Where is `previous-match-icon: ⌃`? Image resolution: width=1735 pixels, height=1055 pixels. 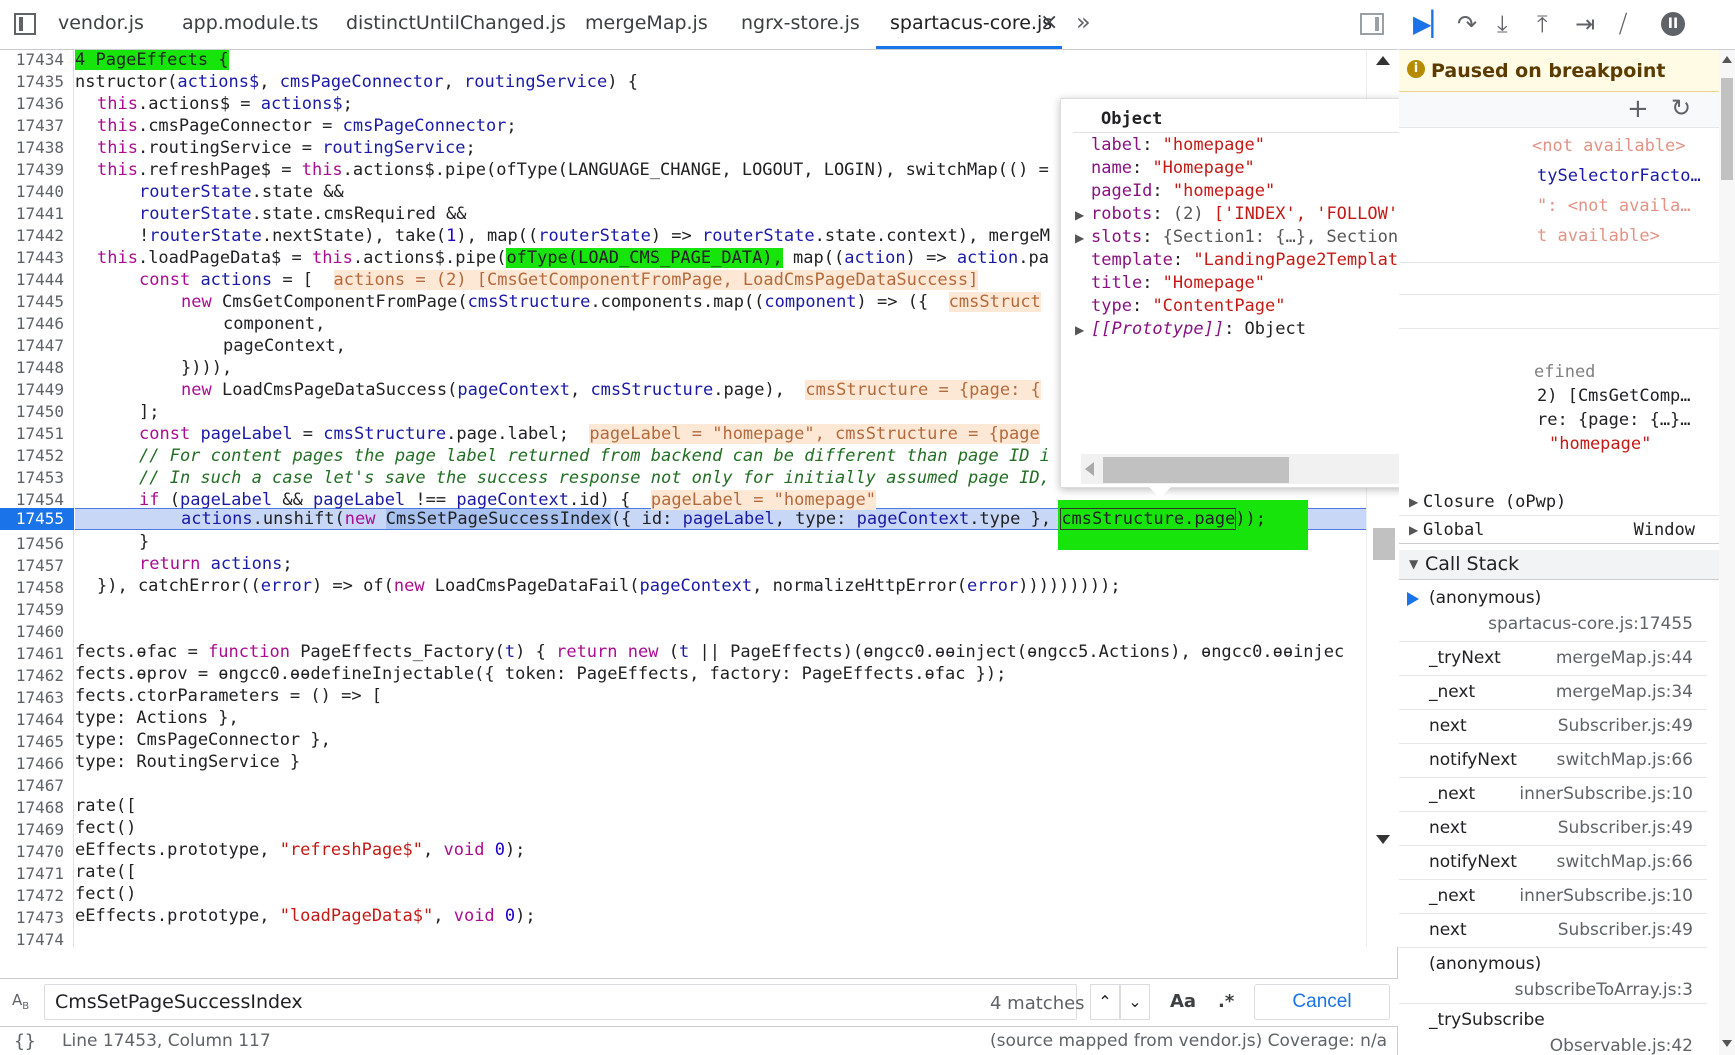 previous-match-icon: ⌃ is located at coordinates (1105, 1002).